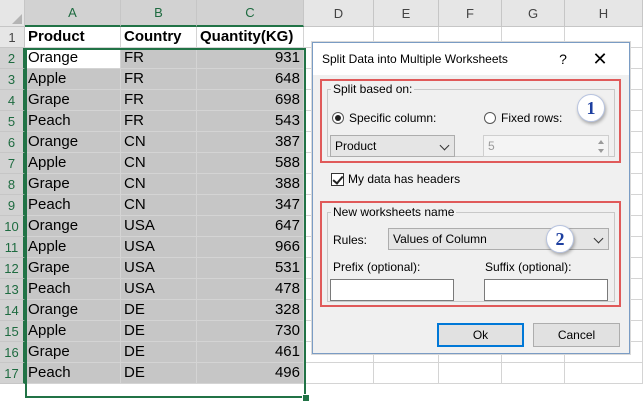 The image size is (643, 404). Describe the element at coordinates (339, 13) in the screenshot. I see `column-header-d: D` at that location.